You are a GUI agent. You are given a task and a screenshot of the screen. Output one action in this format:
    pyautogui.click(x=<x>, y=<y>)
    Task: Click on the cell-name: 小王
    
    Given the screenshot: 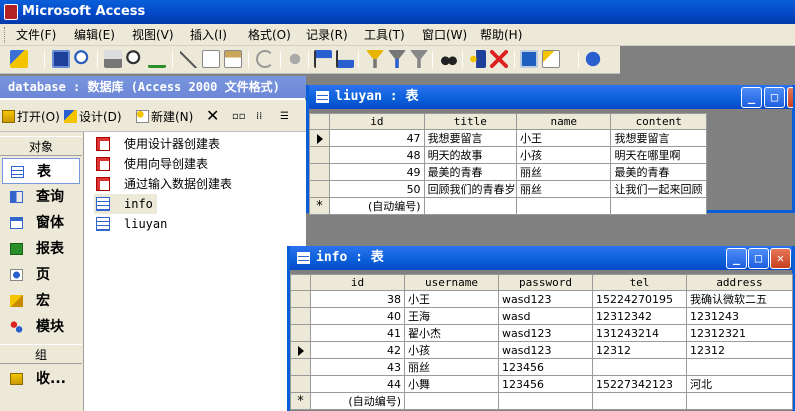 What is the action you would take?
    pyautogui.click(x=564, y=138)
    